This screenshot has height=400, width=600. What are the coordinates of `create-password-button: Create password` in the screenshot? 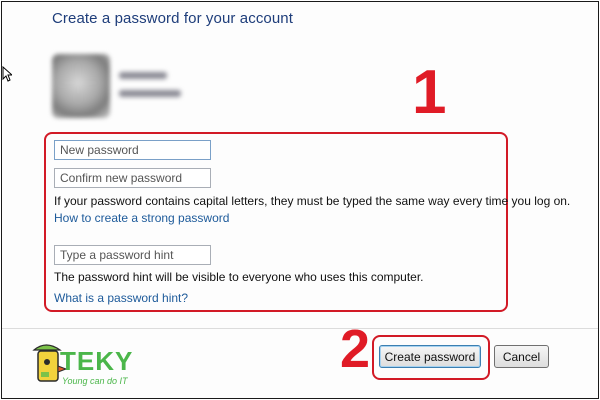 It's located at (430, 356).